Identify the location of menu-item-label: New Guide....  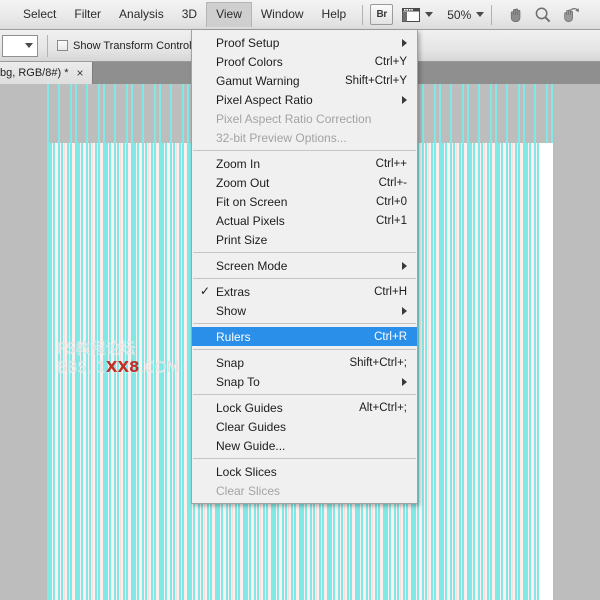
(251, 445).